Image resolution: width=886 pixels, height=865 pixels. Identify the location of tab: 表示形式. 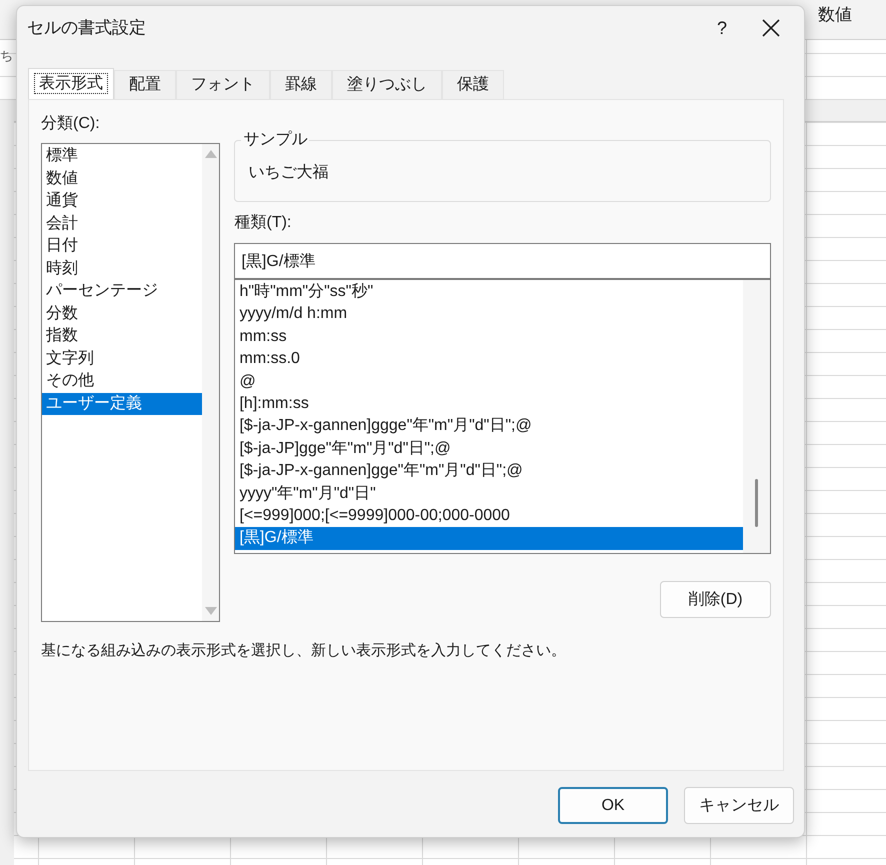
(71, 83).